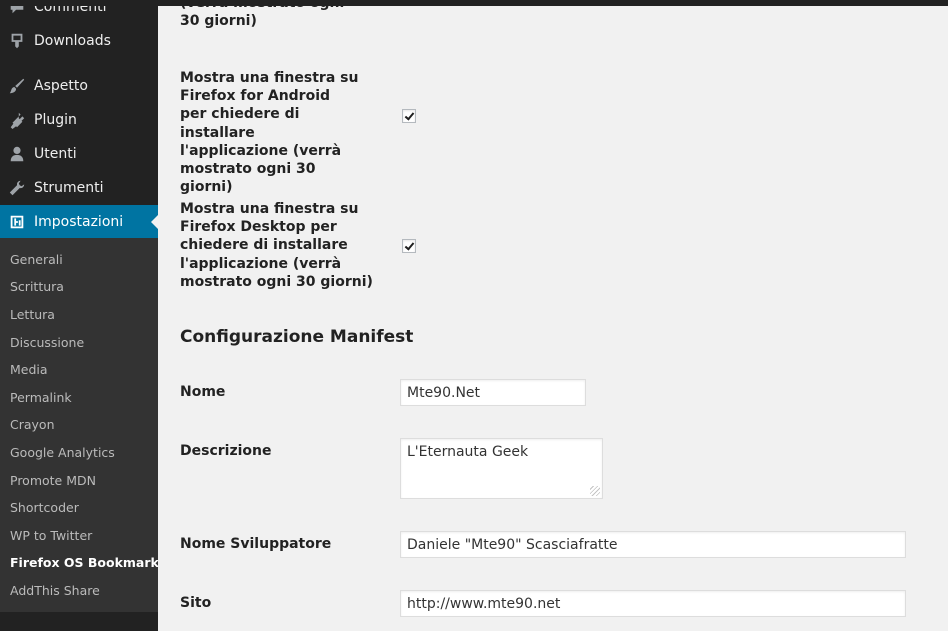  I want to click on submenu-item-promote-mdn: Promote MDN, so click(53, 480).